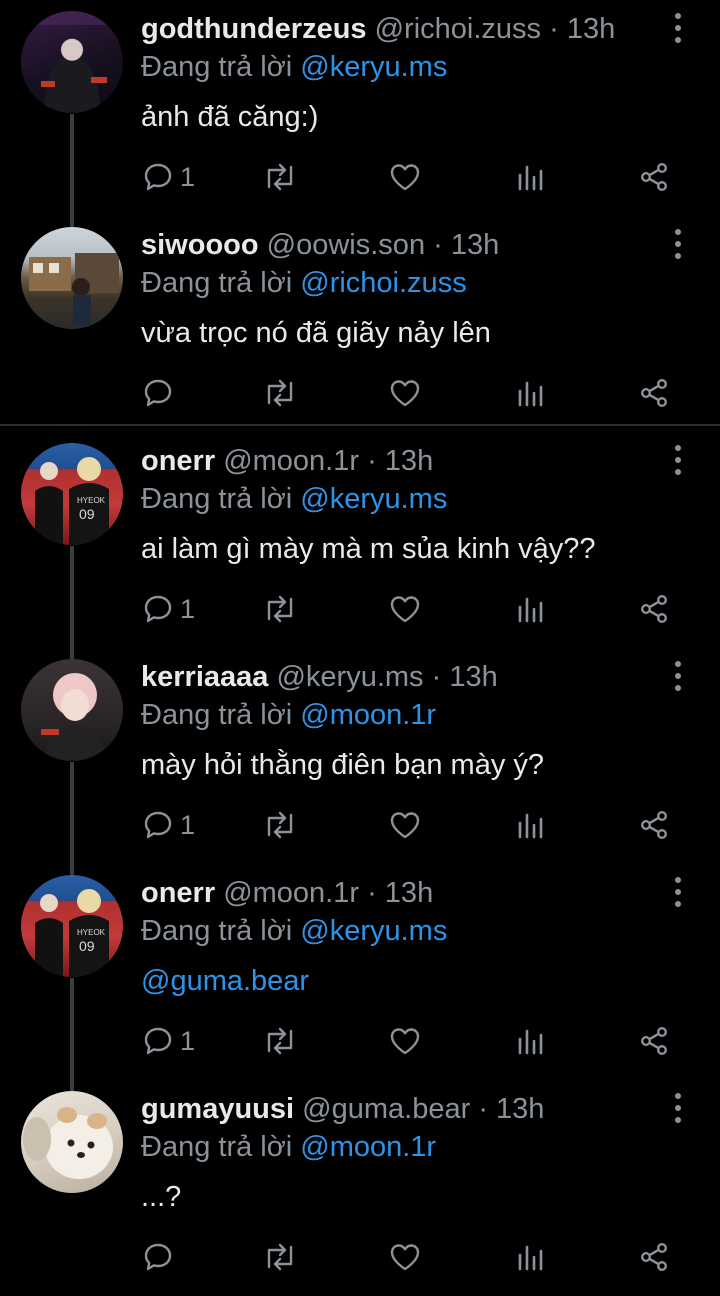 The image size is (720, 1296). Describe the element at coordinates (383, 283) in the screenshot. I see `reply-mention: @richoi.zuss` at that location.